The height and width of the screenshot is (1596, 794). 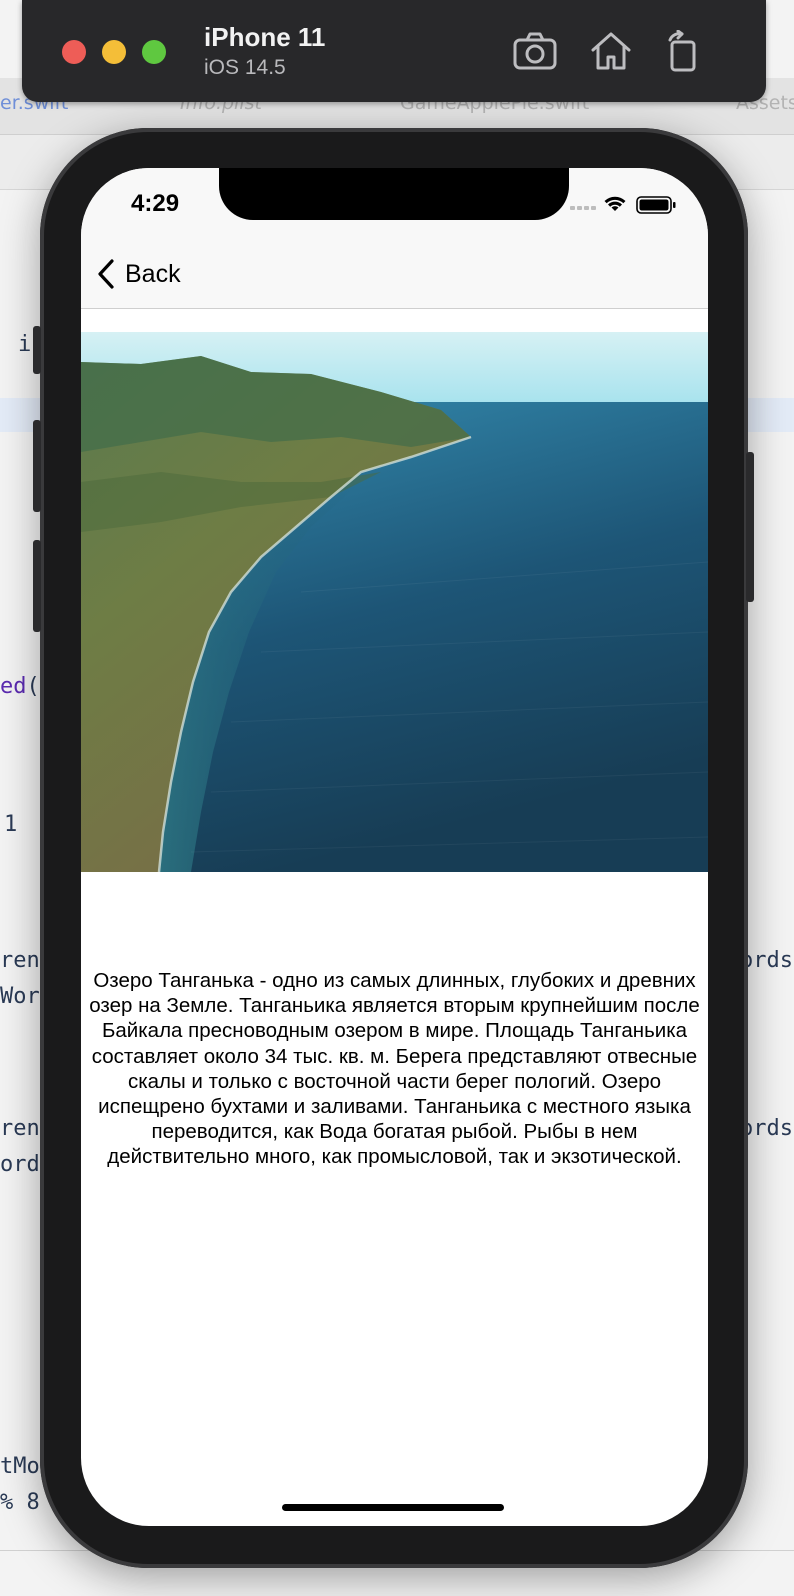 I want to click on signal-wifi-battery-icon, so click(x=623, y=205).